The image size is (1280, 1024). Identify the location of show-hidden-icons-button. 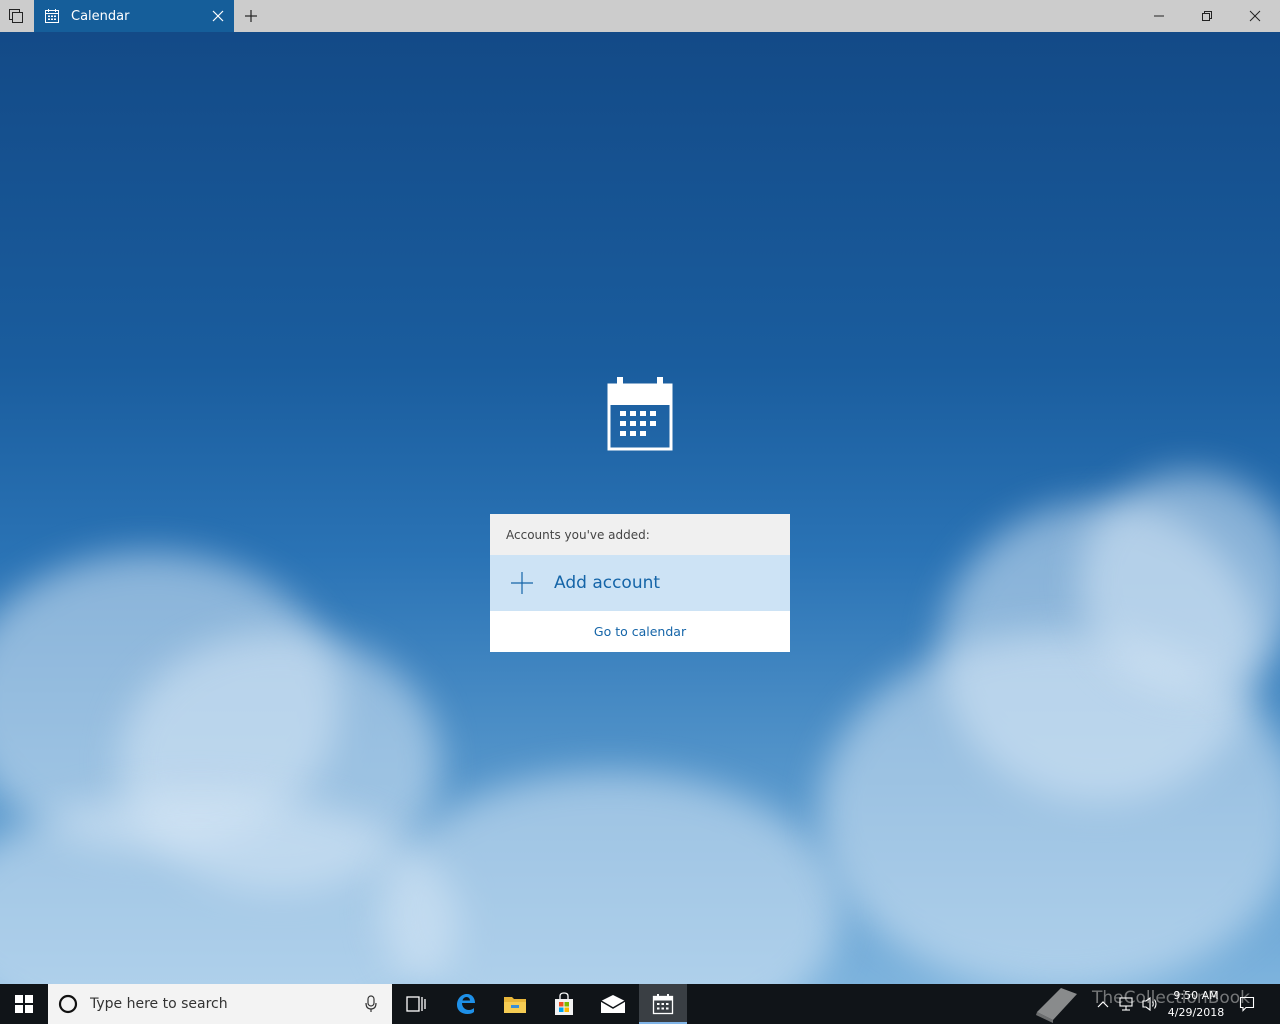
(1103, 1004).